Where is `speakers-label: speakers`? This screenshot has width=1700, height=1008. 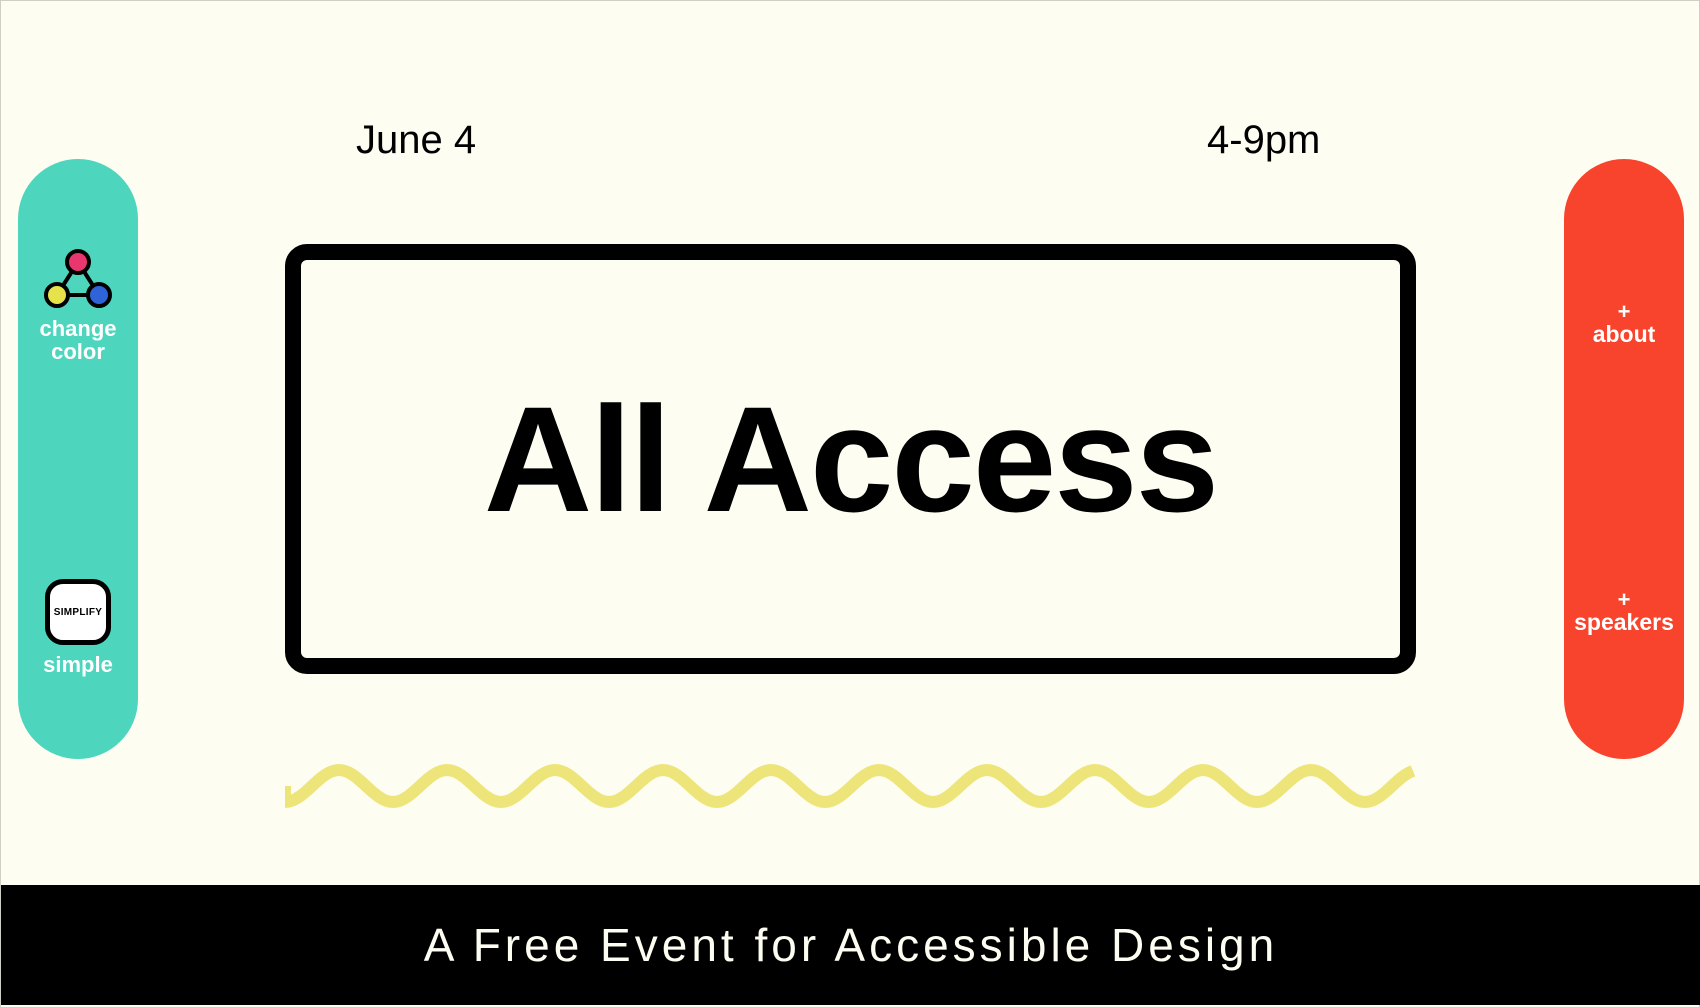 speakers-label: speakers is located at coordinates (1624, 622).